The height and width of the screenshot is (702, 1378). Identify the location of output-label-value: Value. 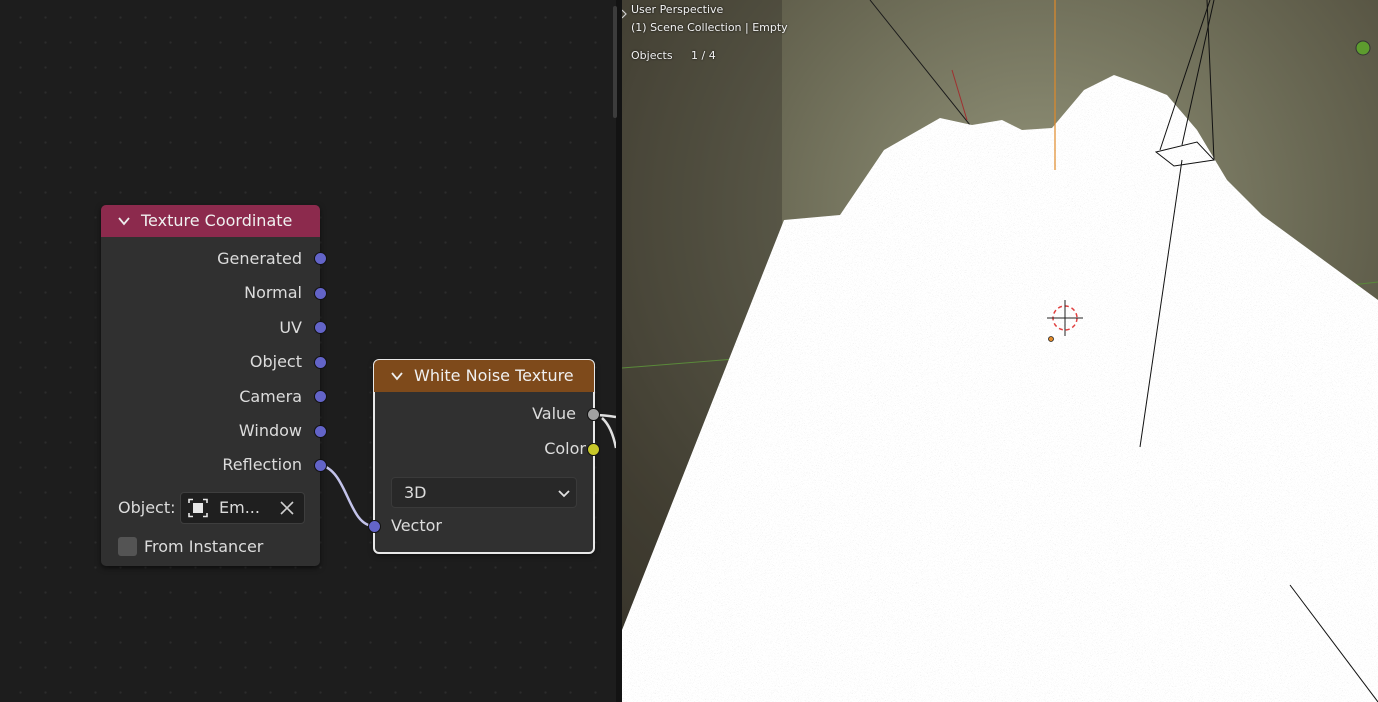
(554, 413).